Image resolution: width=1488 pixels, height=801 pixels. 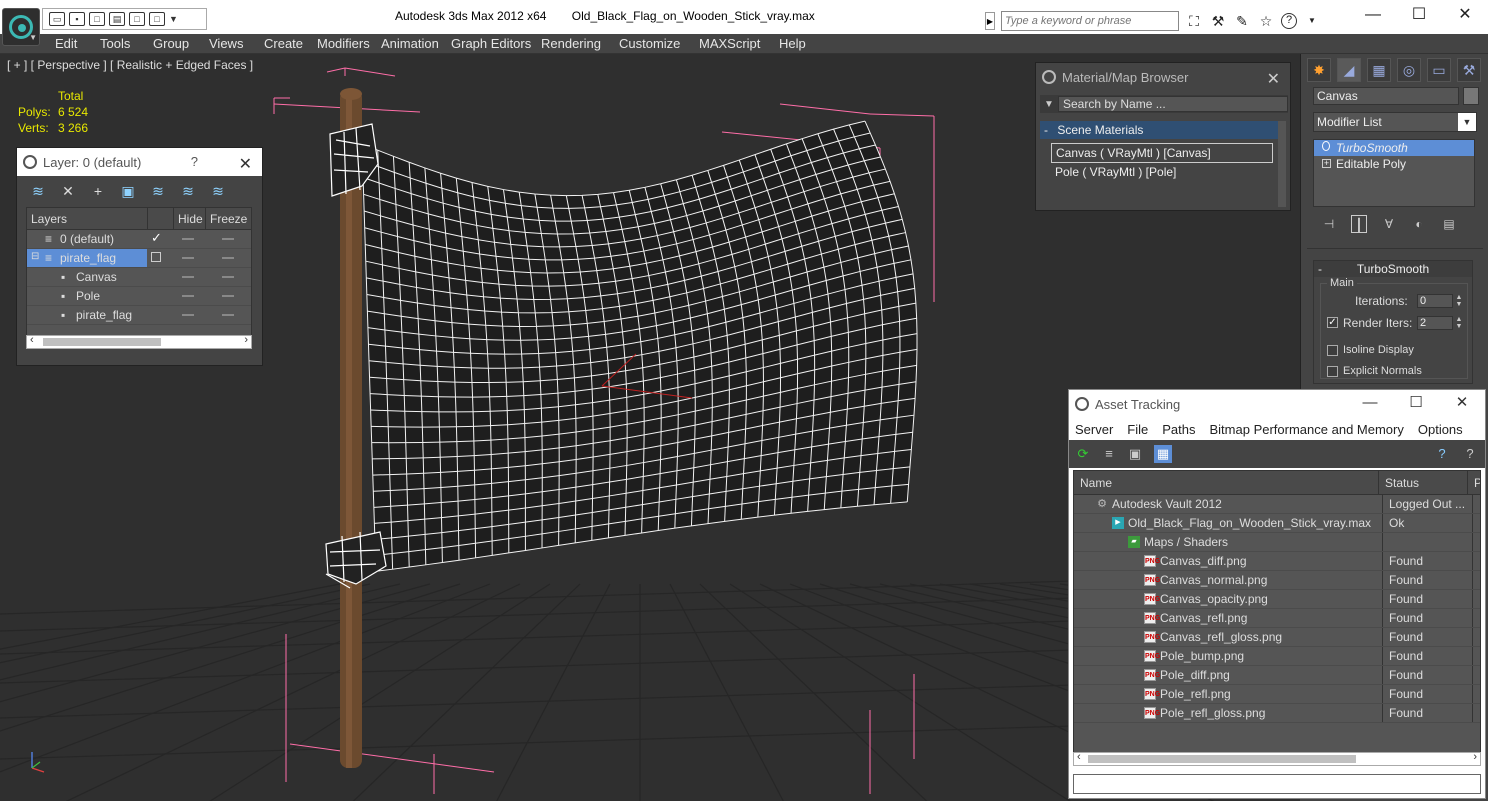 I want to click on keyword-search-input, so click(x=1090, y=21).